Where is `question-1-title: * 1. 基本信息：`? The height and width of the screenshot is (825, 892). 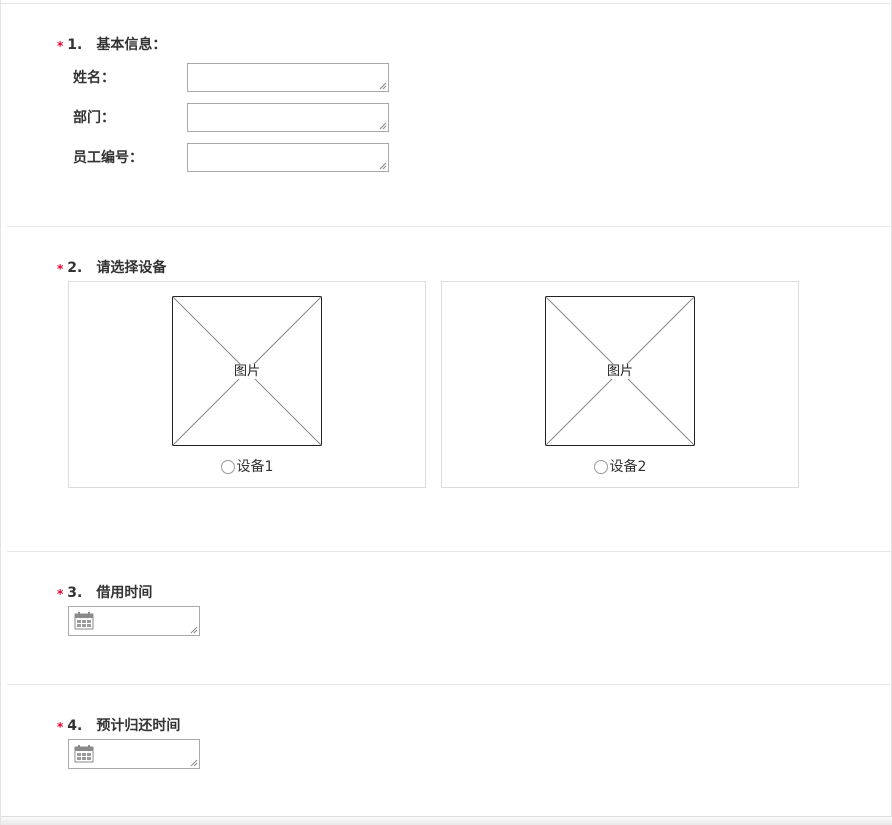
question-1-title: * 1. 基本信息： is located at coordinates (111, 45).